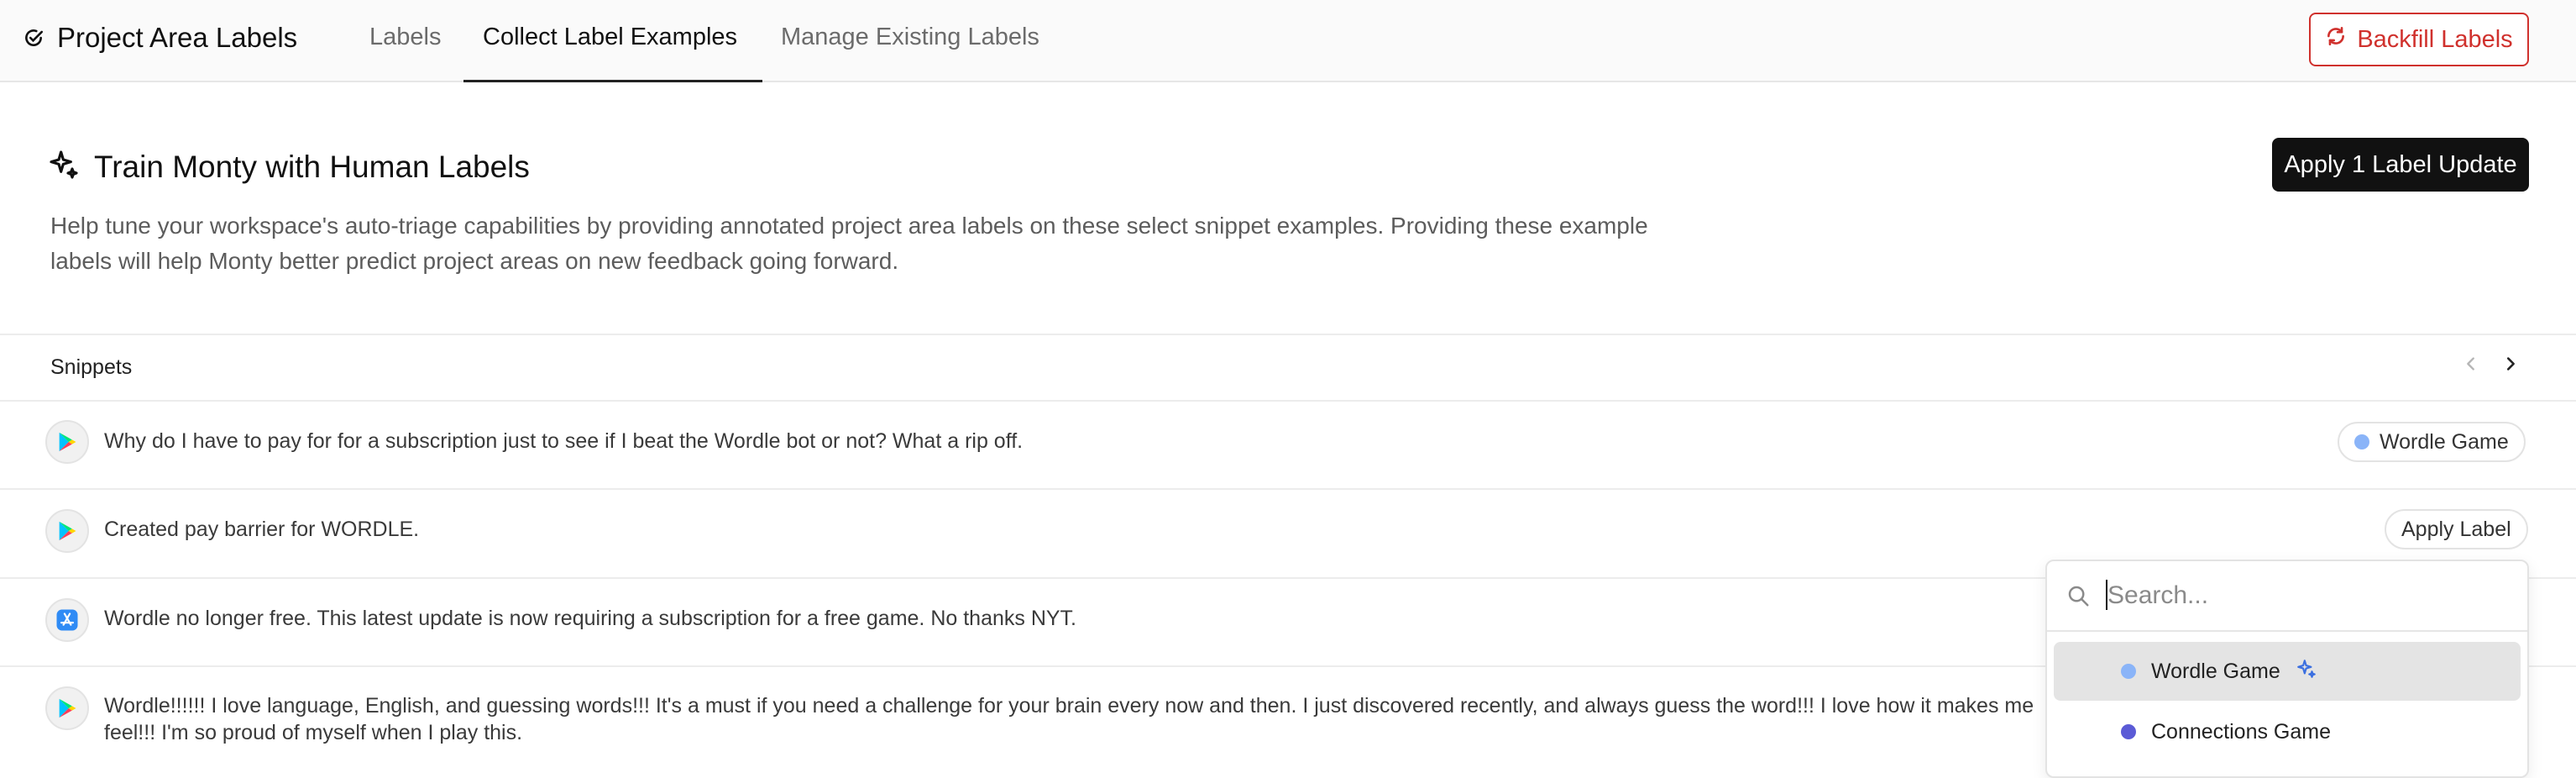 The image size is (2576, 778). Describe the element at coordinates (91, 367) in the screenshot. I see `snippets-heading: Snippets` at that location.